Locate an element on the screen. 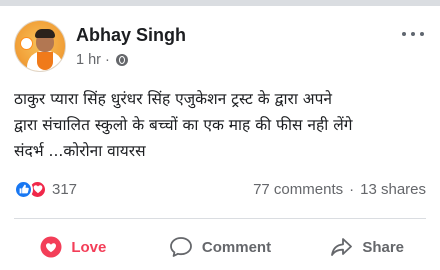 The width and height of the screenshot is (440, 270). shares-count-link: 13 shares is located at coordinates (393, 189).